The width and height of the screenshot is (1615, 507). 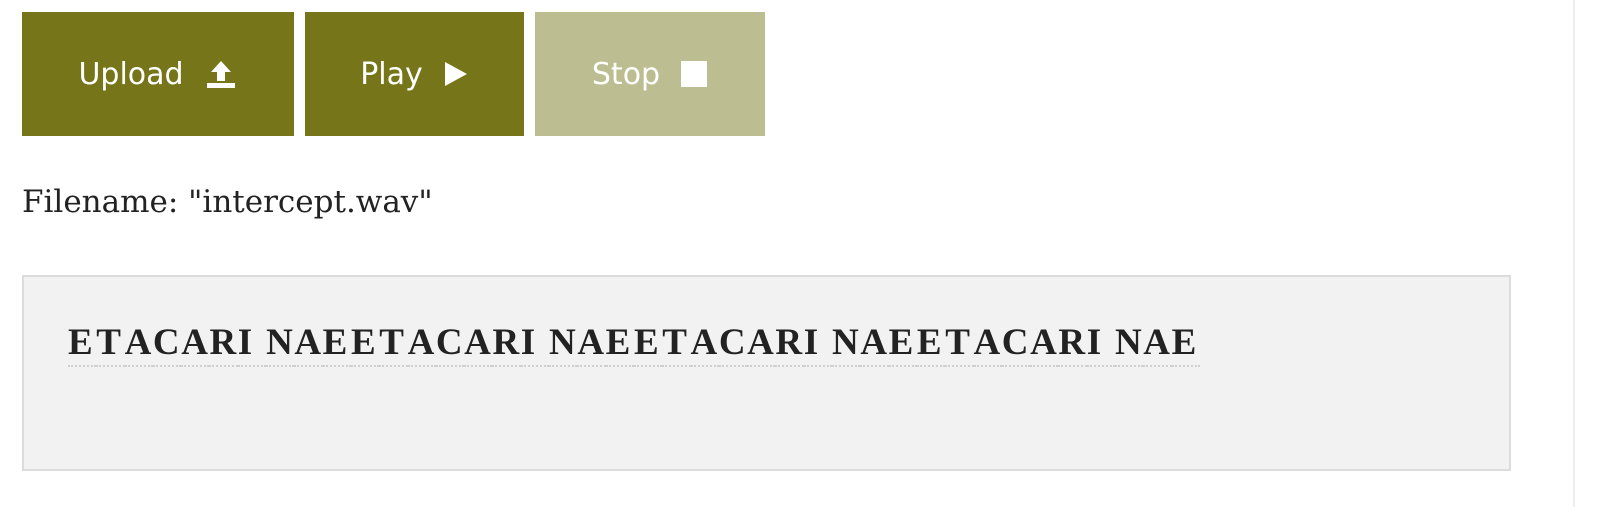 I want to click on upload-icon, so click(x=221, y=74).